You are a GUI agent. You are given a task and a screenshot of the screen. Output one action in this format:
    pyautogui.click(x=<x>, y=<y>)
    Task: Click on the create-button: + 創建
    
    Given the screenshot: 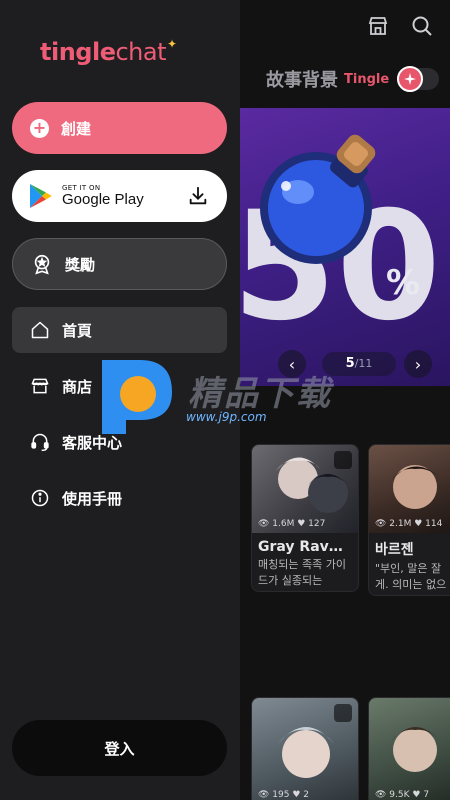 What is the action you would take?
    pyautogui.click(x=119, y=128)
    